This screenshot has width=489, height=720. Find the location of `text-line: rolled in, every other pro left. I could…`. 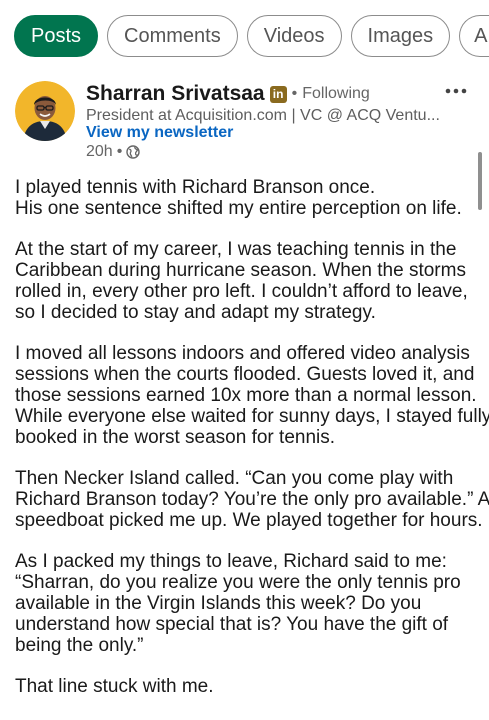

text-line: rolled in, every other pro left. I could… is located at coordinates (241, 291).